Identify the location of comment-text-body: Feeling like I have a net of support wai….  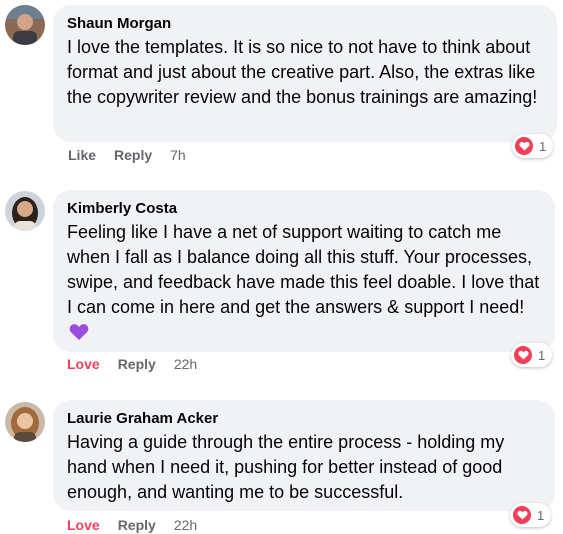
(303, 269).